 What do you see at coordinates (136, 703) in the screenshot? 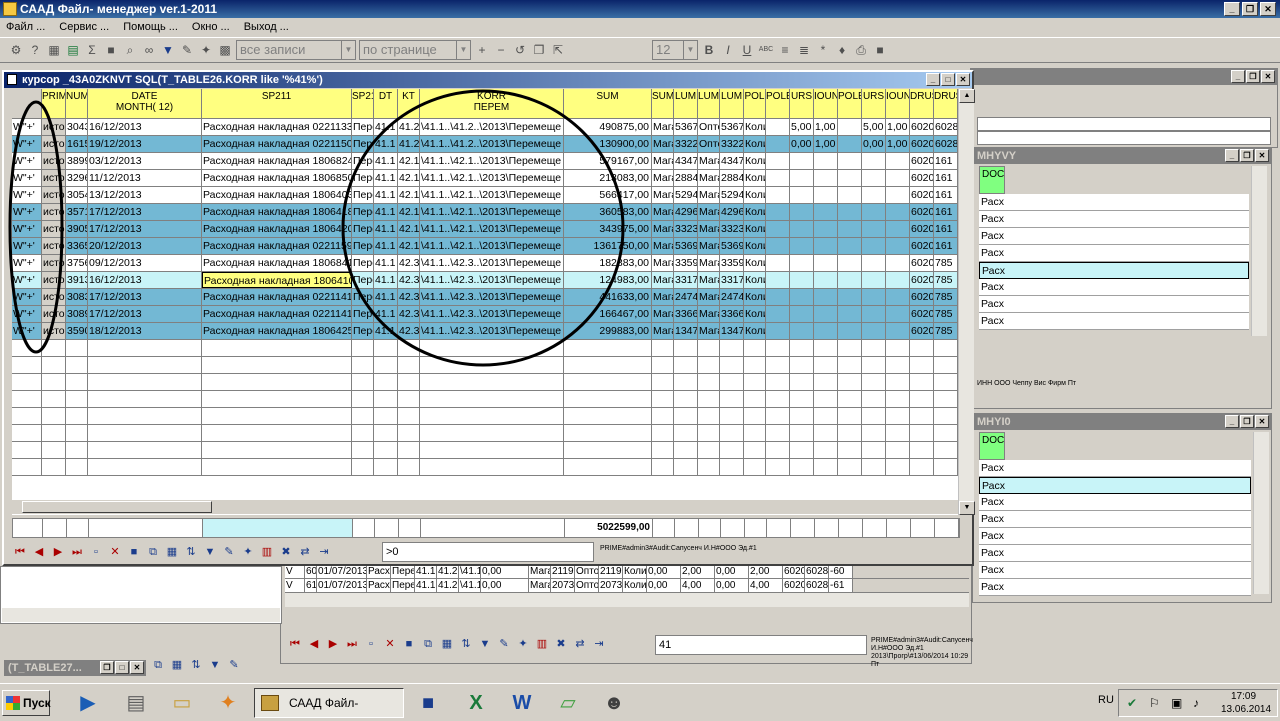
I see `server-icon: ▤` at bounding box center [136, 703].